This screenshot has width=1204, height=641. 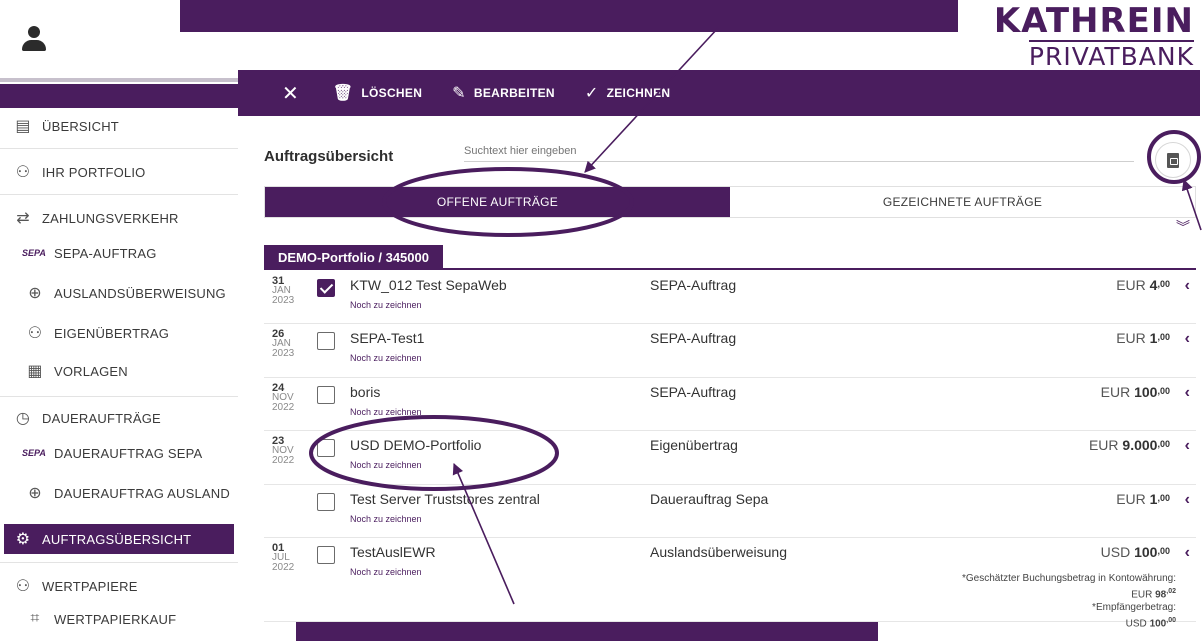 What do you see at coordinates (287, 398) in the screenshot?
I see `order-date: 24 NOV 2022` at bounding box center [287, 398].